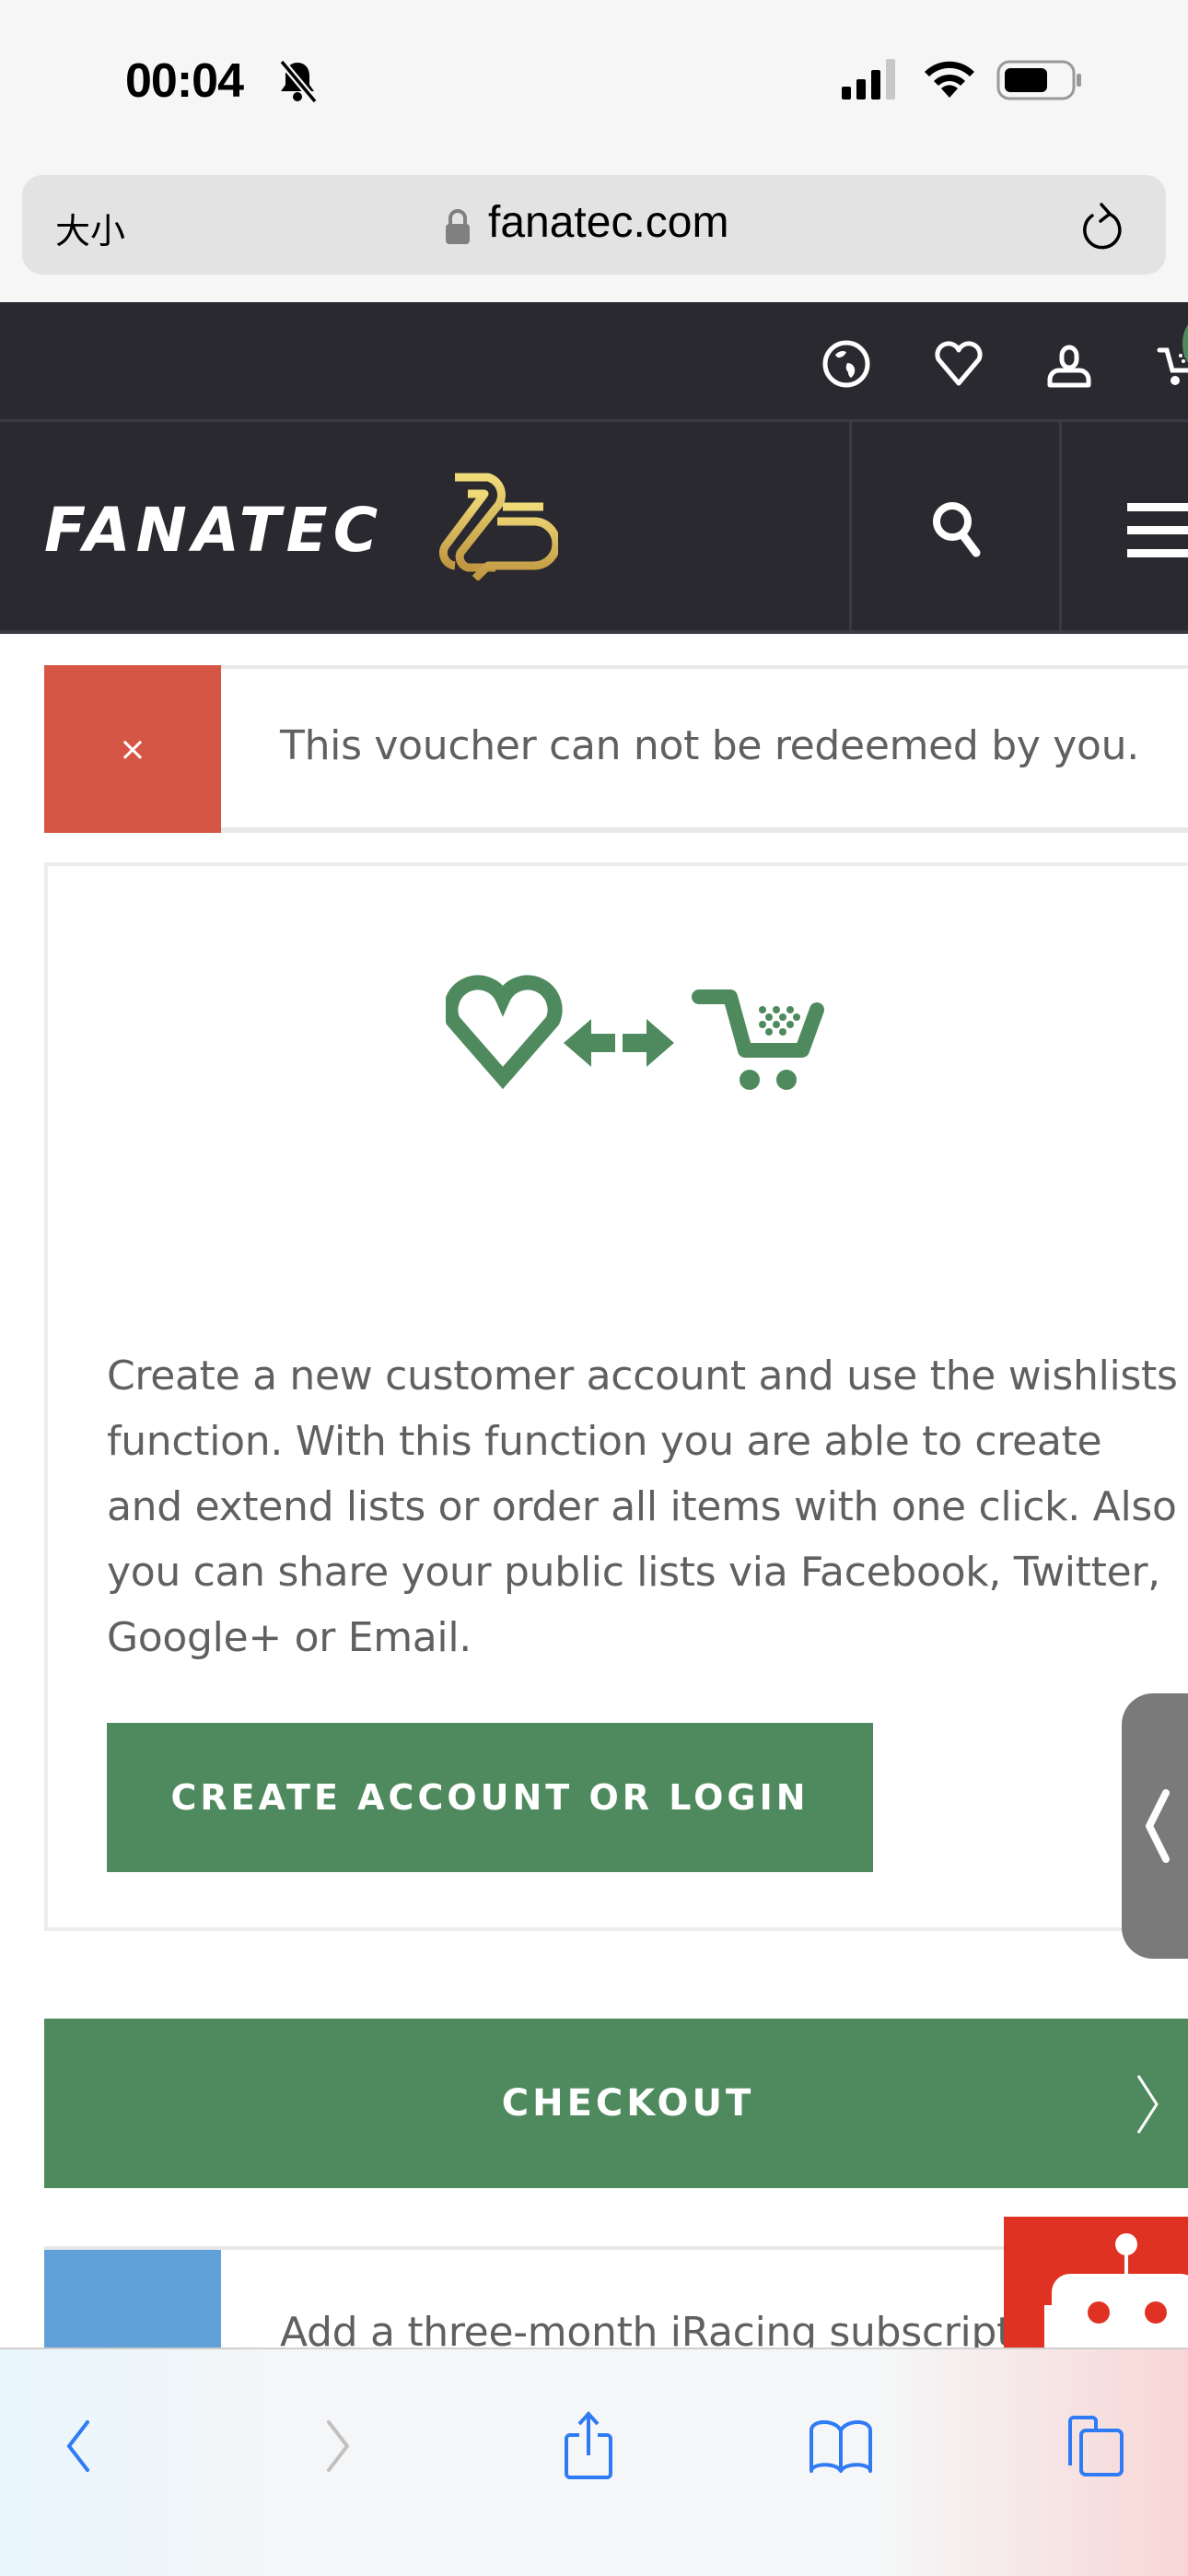 This screenshot has width=1188, height=2576. Describe the element at coordinates (628, 2103) in the screenshot. I see `checkout-label: CHECKOUT` at that location.